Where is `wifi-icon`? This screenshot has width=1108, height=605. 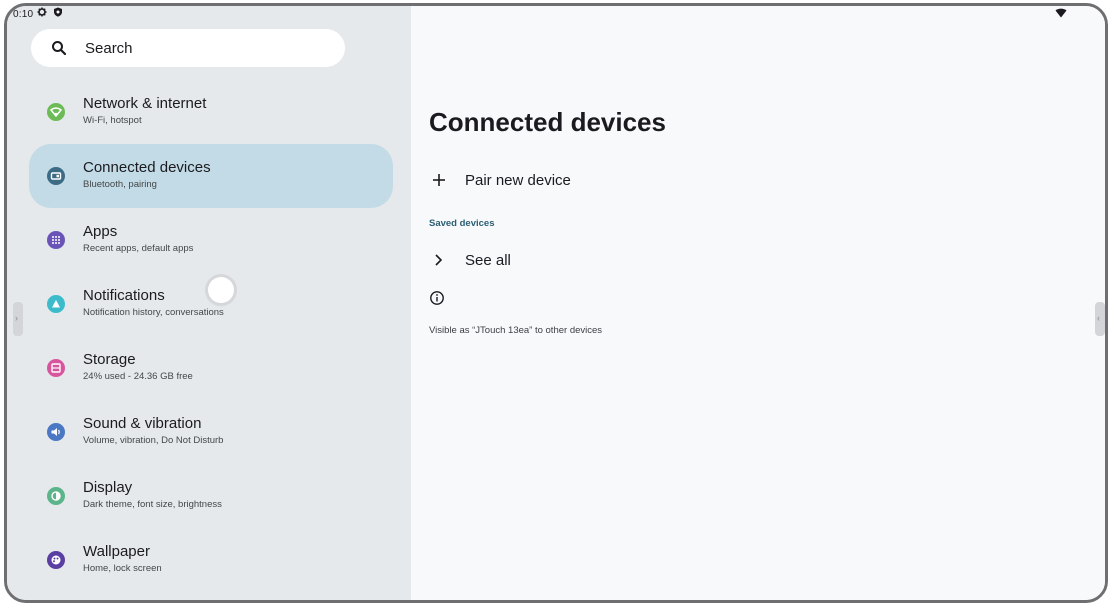 wifi-icon is located at coordinates (56, 112).